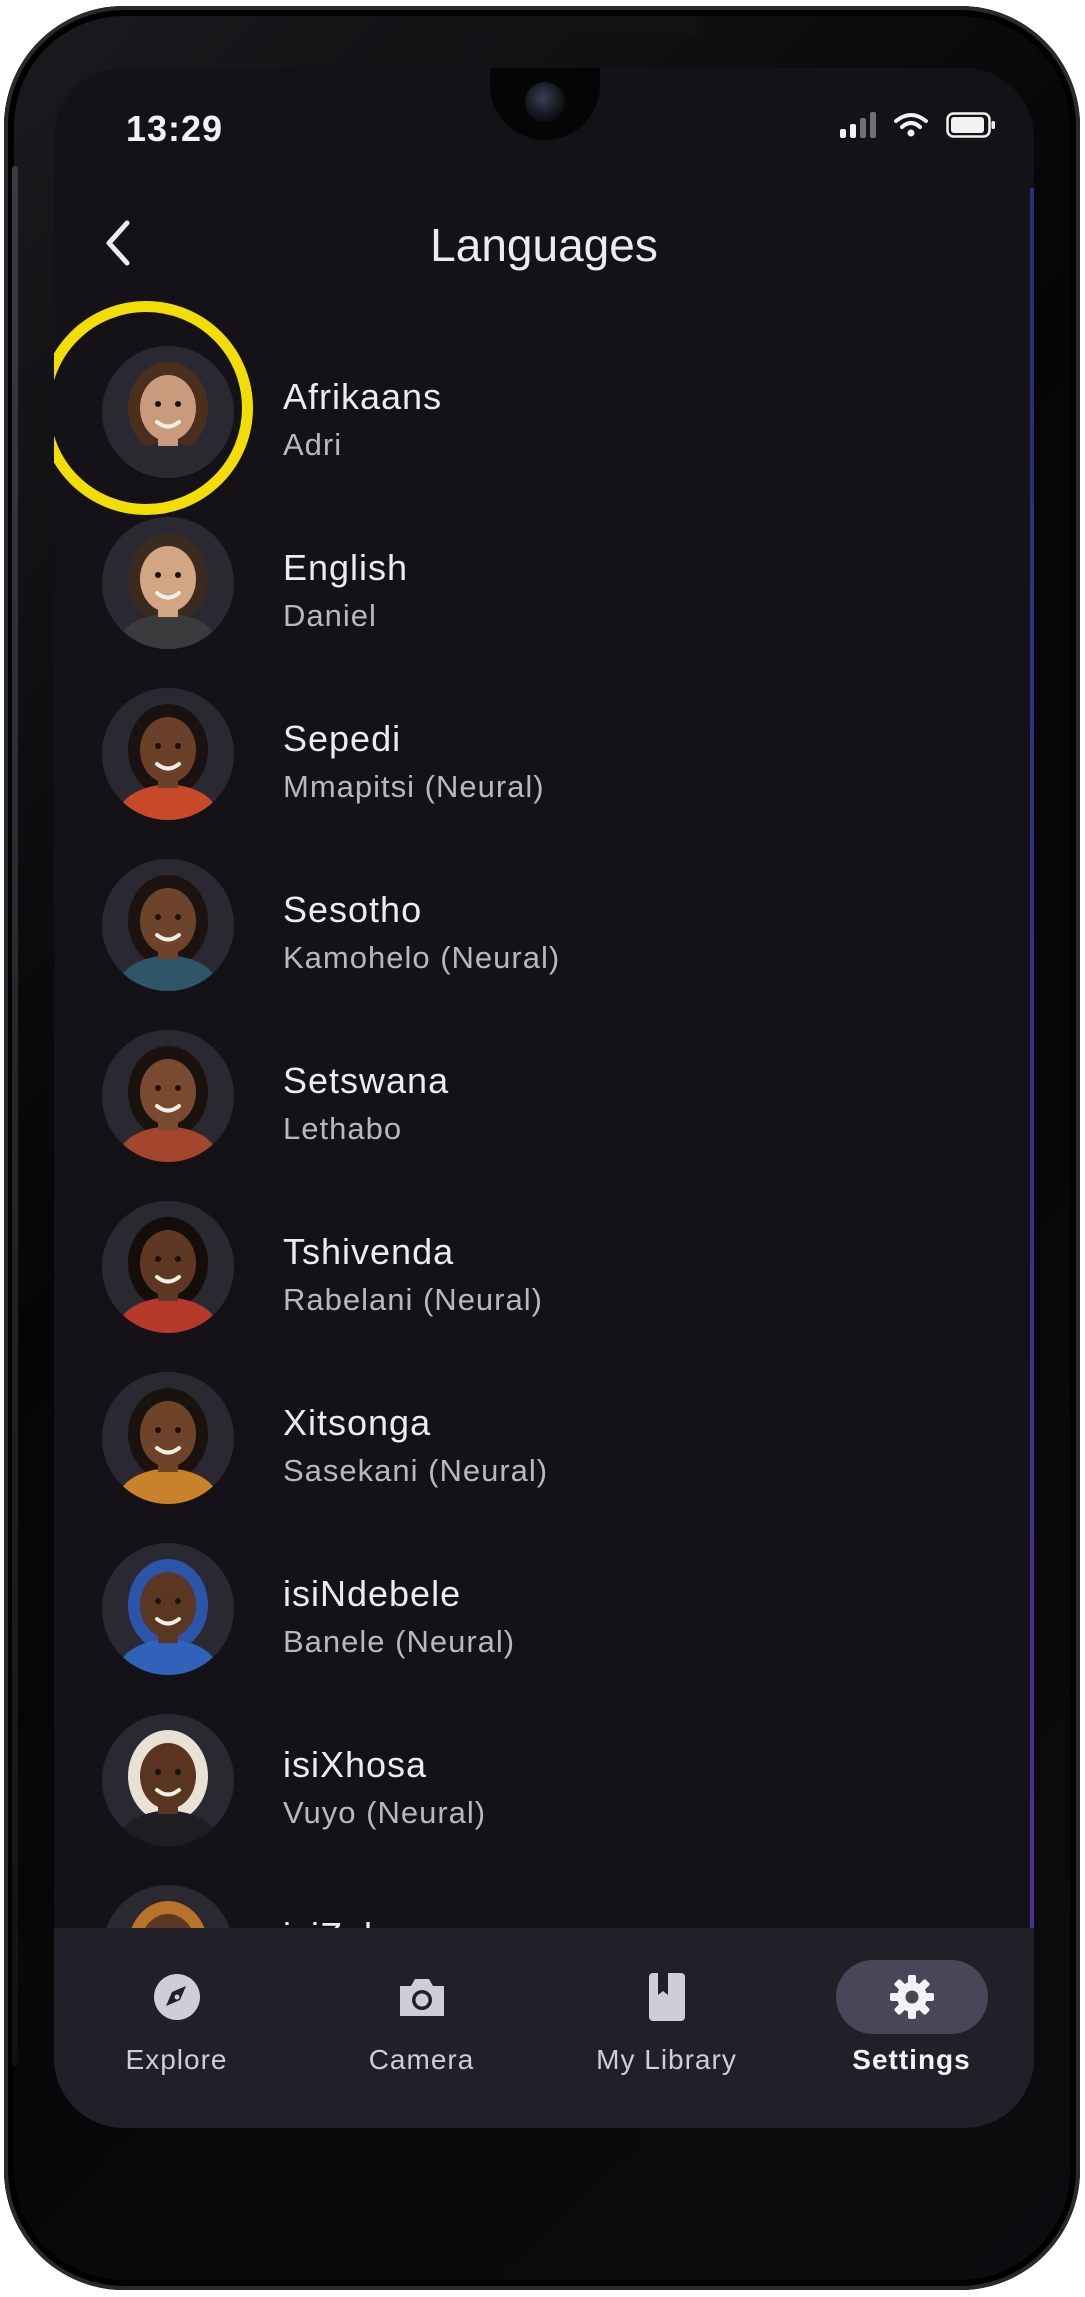  Describe the element at coordinates (544, 1610) in the screenshot. I see `language-item-isindebele: isiNdebele Banele (Neural)` at that location.